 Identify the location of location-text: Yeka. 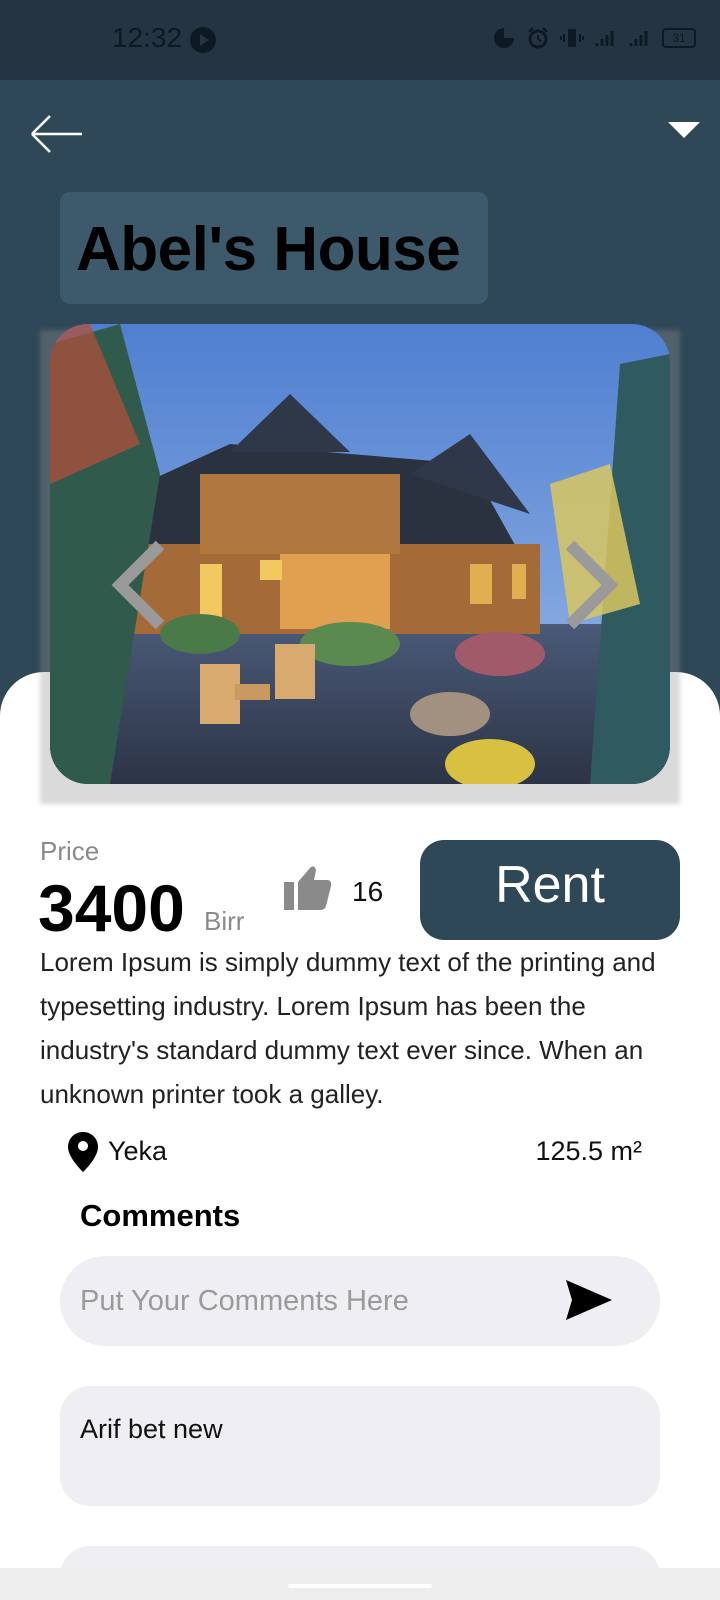
(138, 1151).